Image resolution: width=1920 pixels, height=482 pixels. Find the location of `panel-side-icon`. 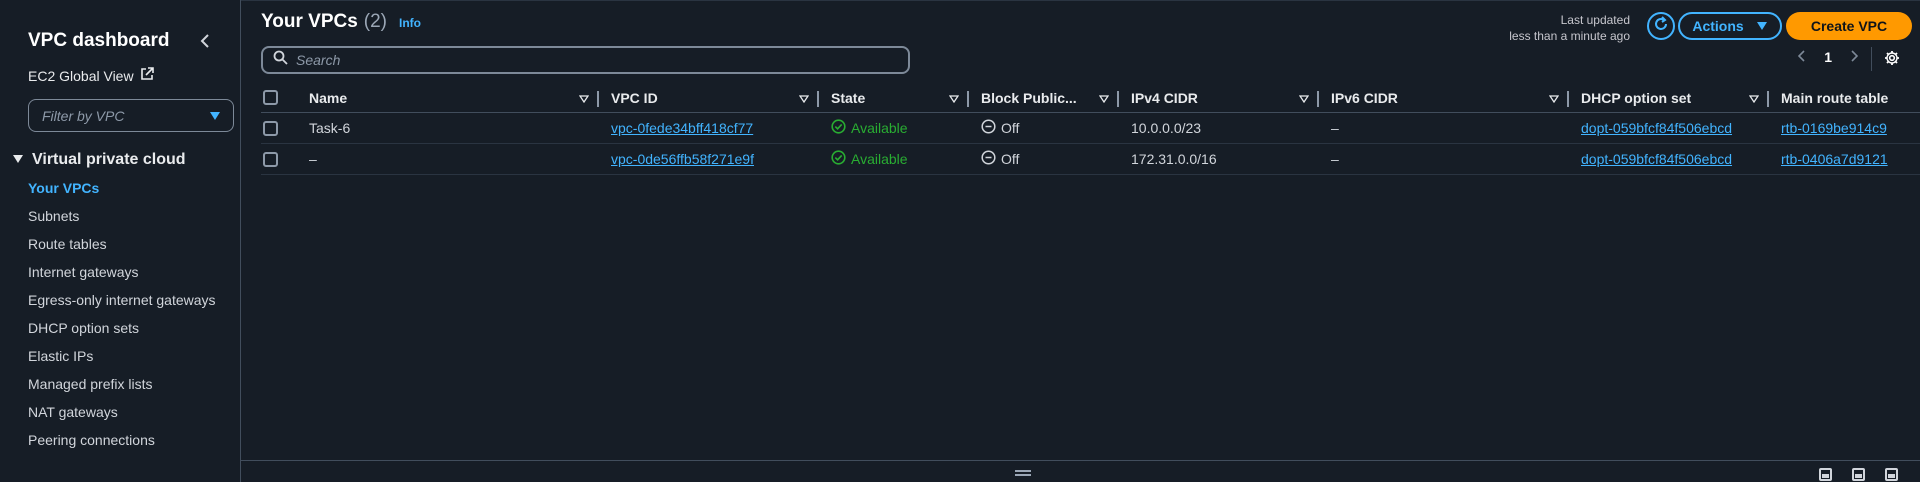

panel-side-icon is located at coordinates (1891, 474).